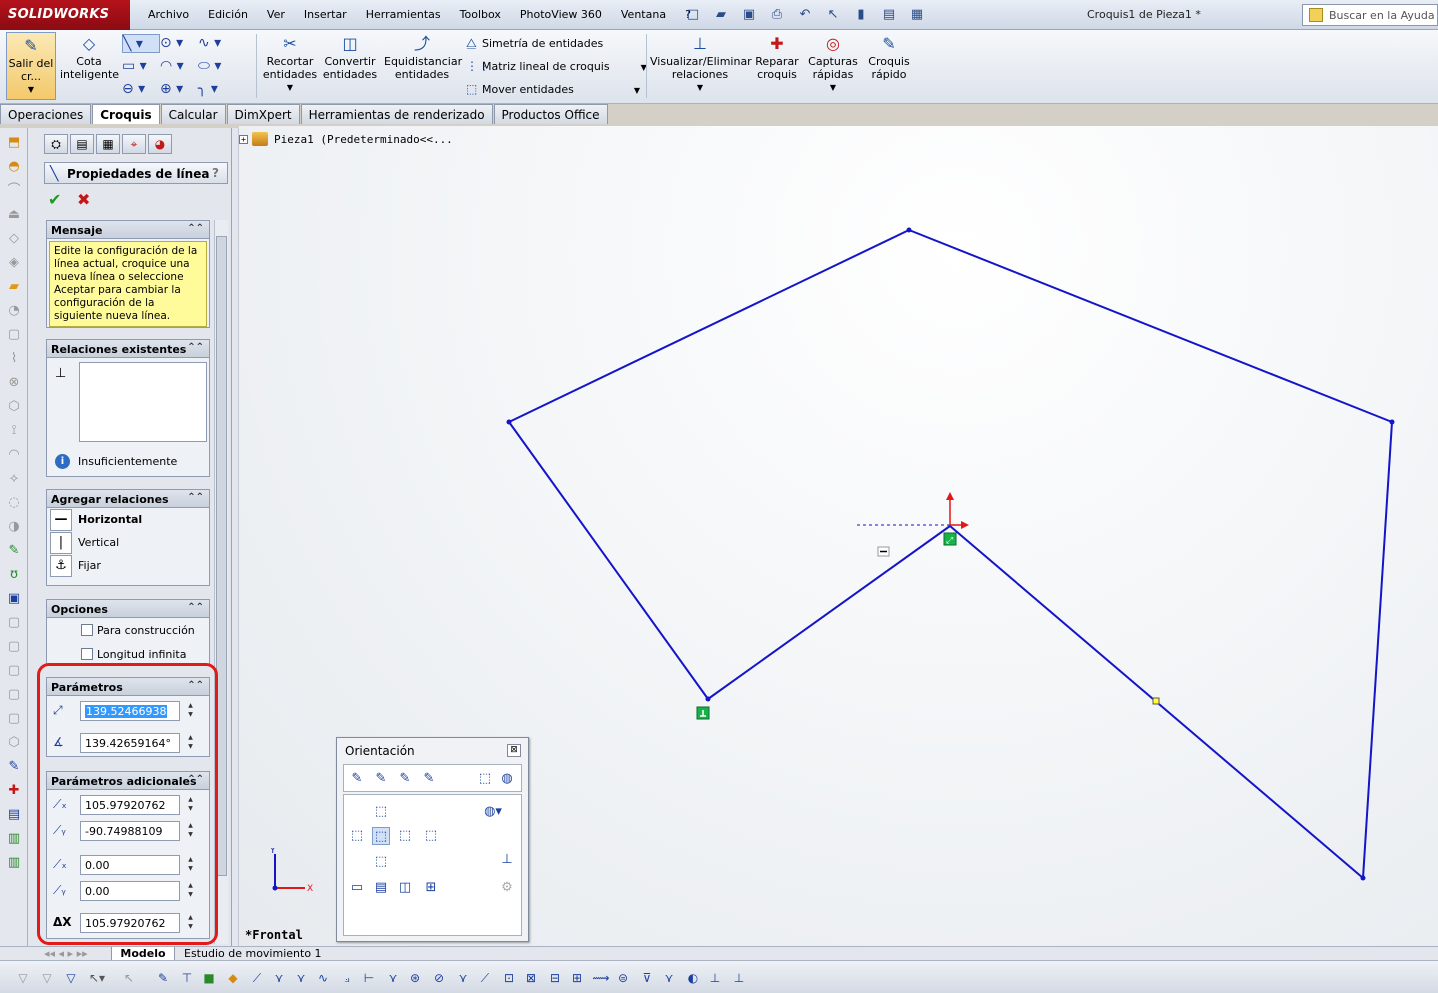  I want to click on circle-tool-icon: ⊙ ▾, so click(179, 43).